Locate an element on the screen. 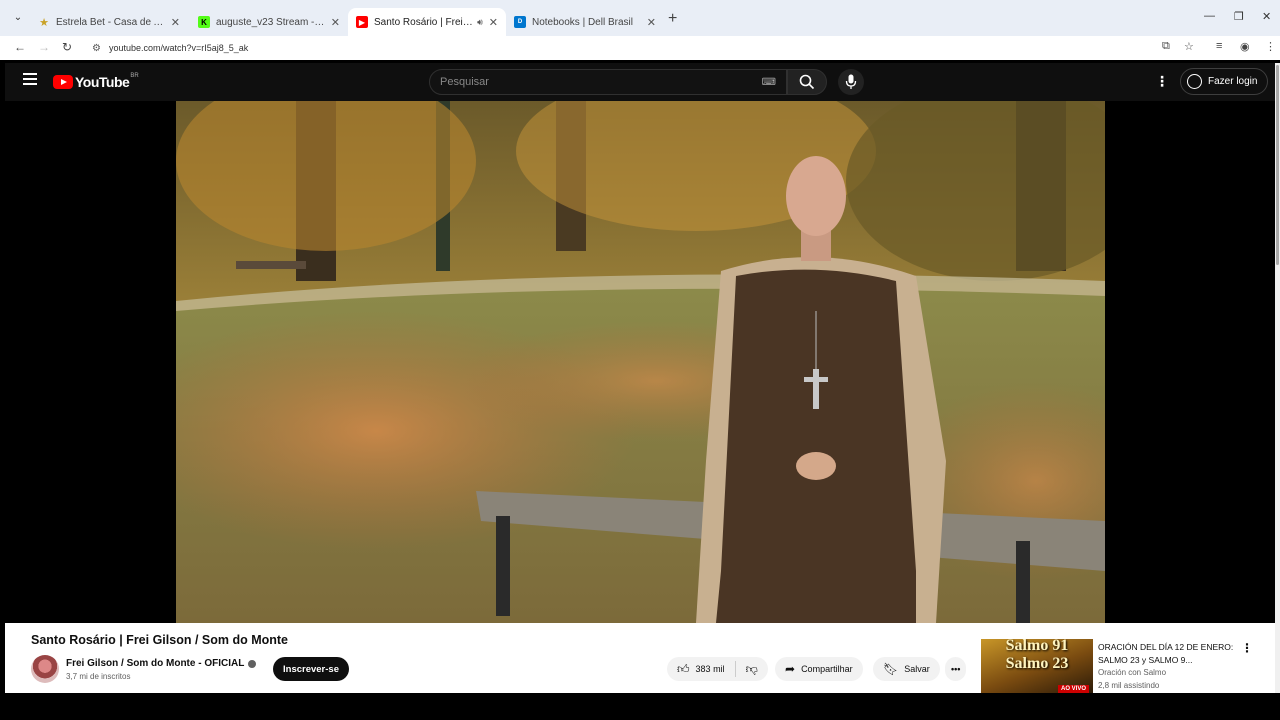 The image size is (1280, 720). voice-search-button is located at coordinates (851, 82).